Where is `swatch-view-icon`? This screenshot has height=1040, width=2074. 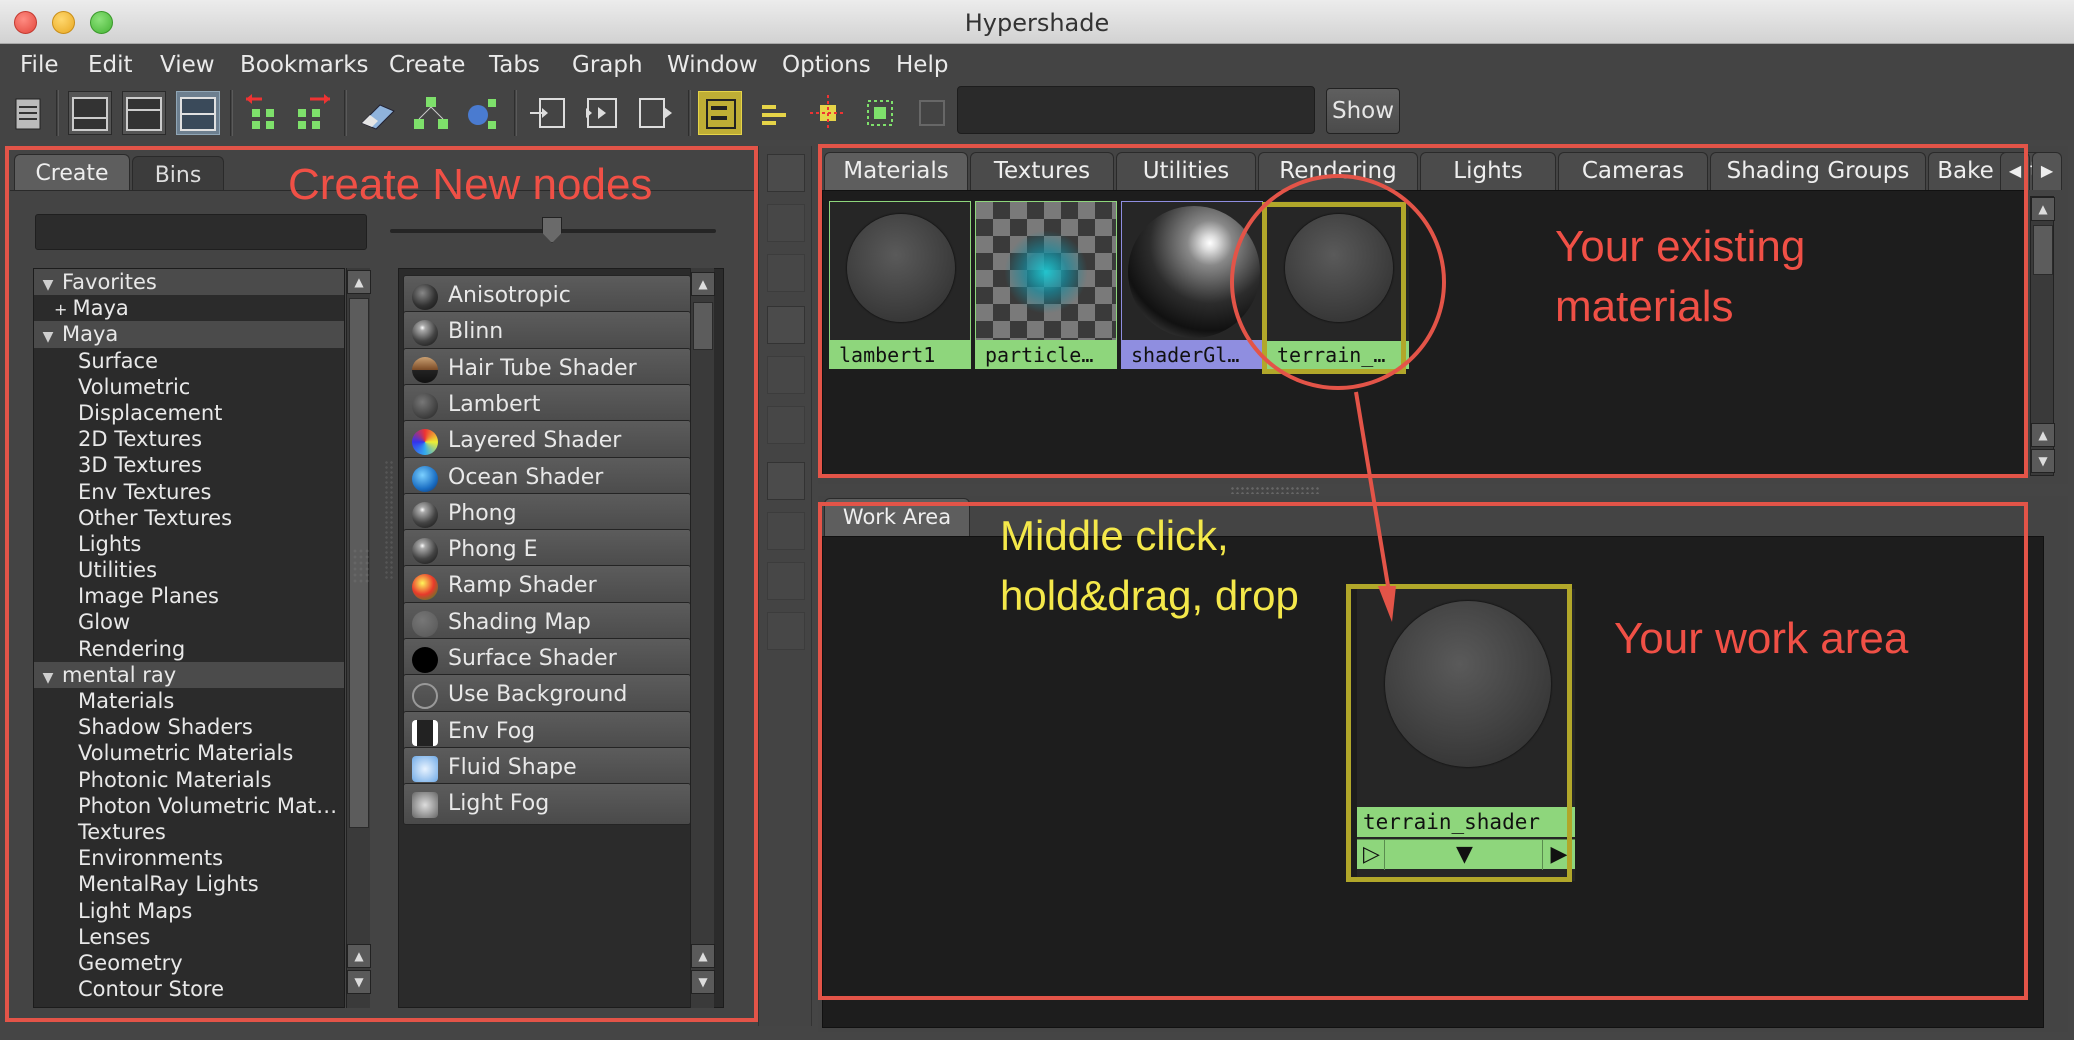
swatch-view-icon is located at coordinates (786, 273).